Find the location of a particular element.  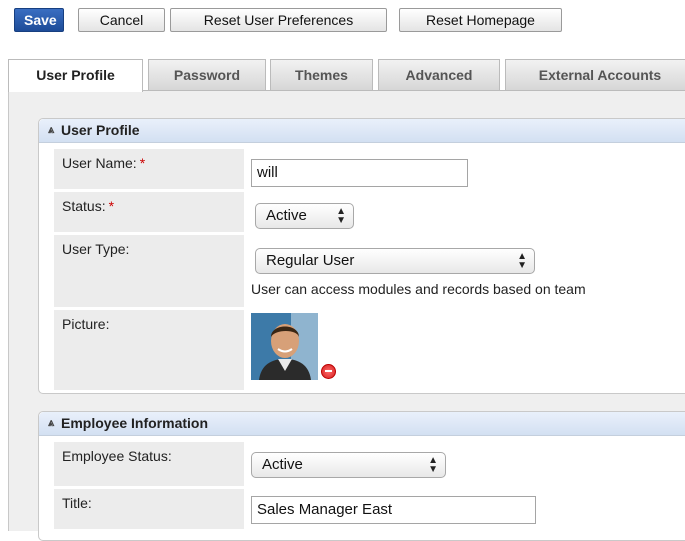

tab-advanced: Advanced is located at coordinates (439, 74).